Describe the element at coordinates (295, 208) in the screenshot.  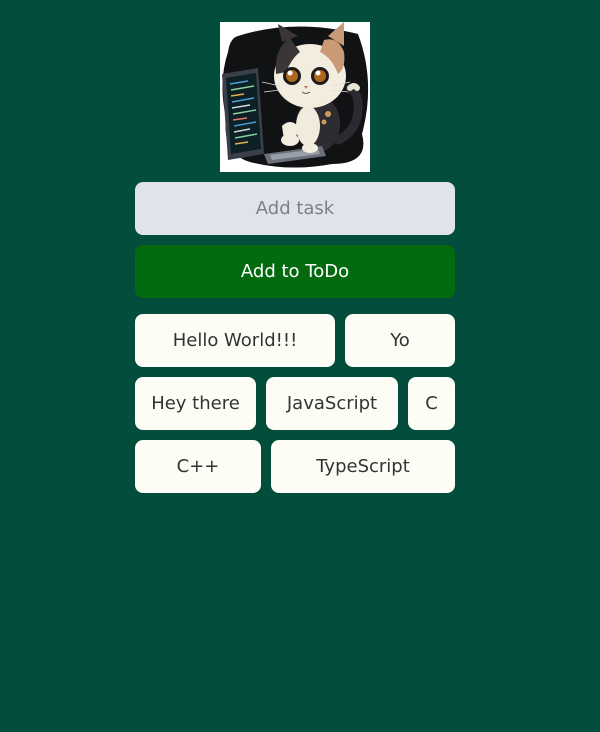
I see `task-input` at that location.